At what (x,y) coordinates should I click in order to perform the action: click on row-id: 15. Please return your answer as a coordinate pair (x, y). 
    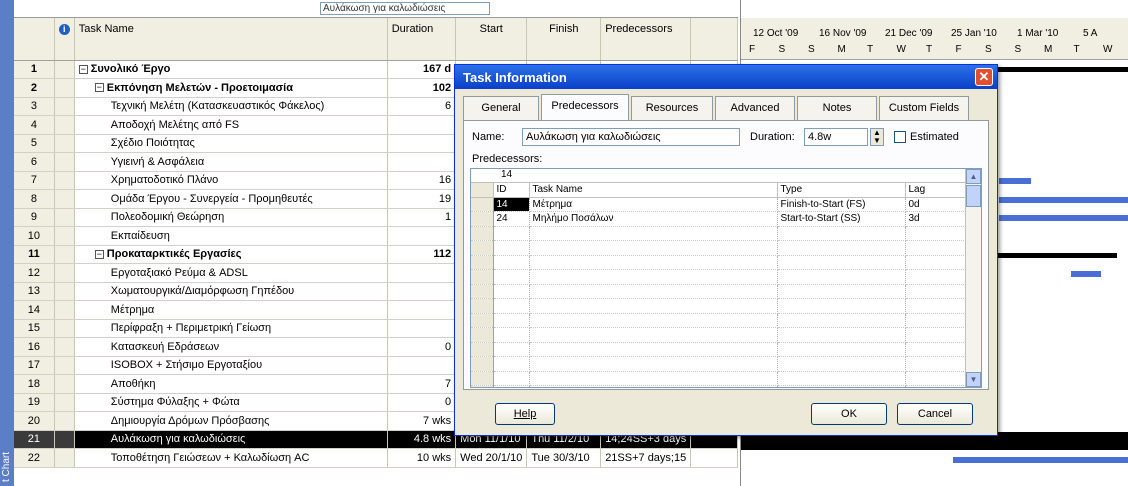
    Looking at the image, I should click on (34, 328).